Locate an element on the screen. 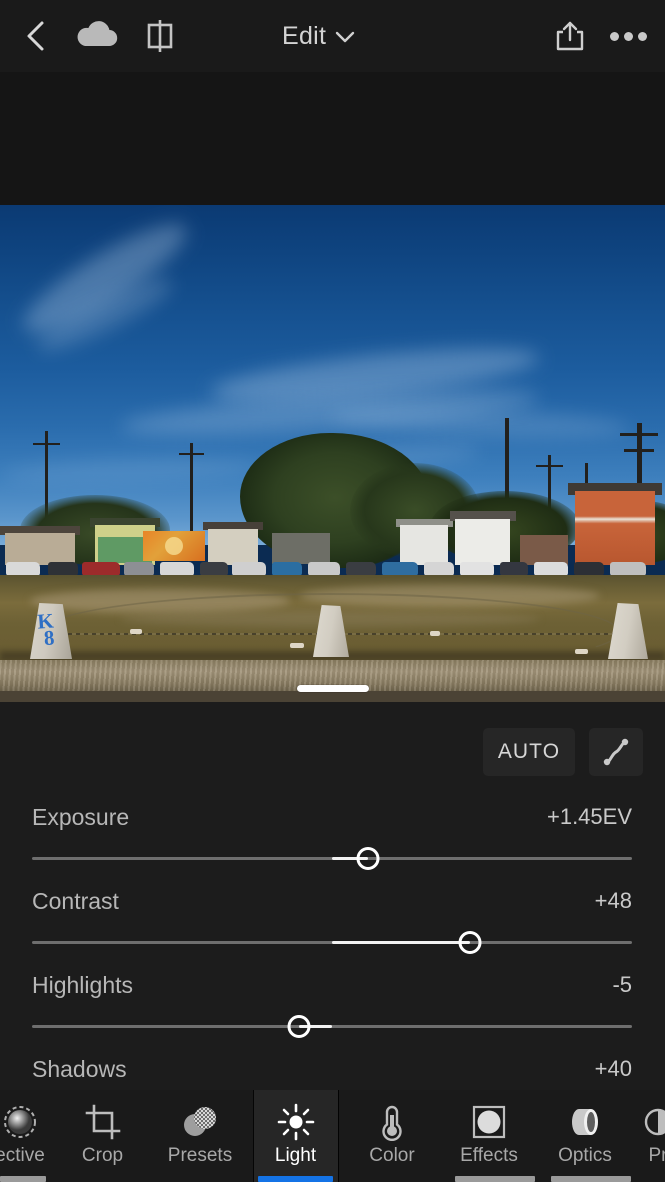 Image resolution: width=665 pixels, height=1182 pixels. crop-icon is located at coordinates (103, 1122).